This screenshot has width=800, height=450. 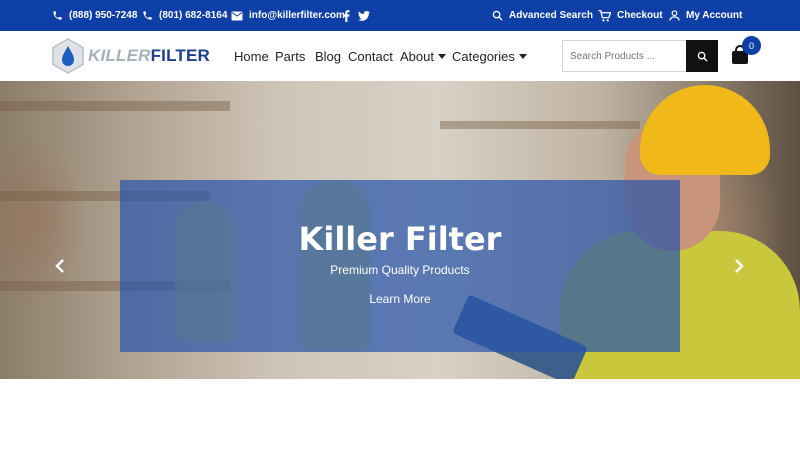 What do you see at coordinates (674, 15) in the screenshot?
I see `user-icon` at bounding box center [674, 15].